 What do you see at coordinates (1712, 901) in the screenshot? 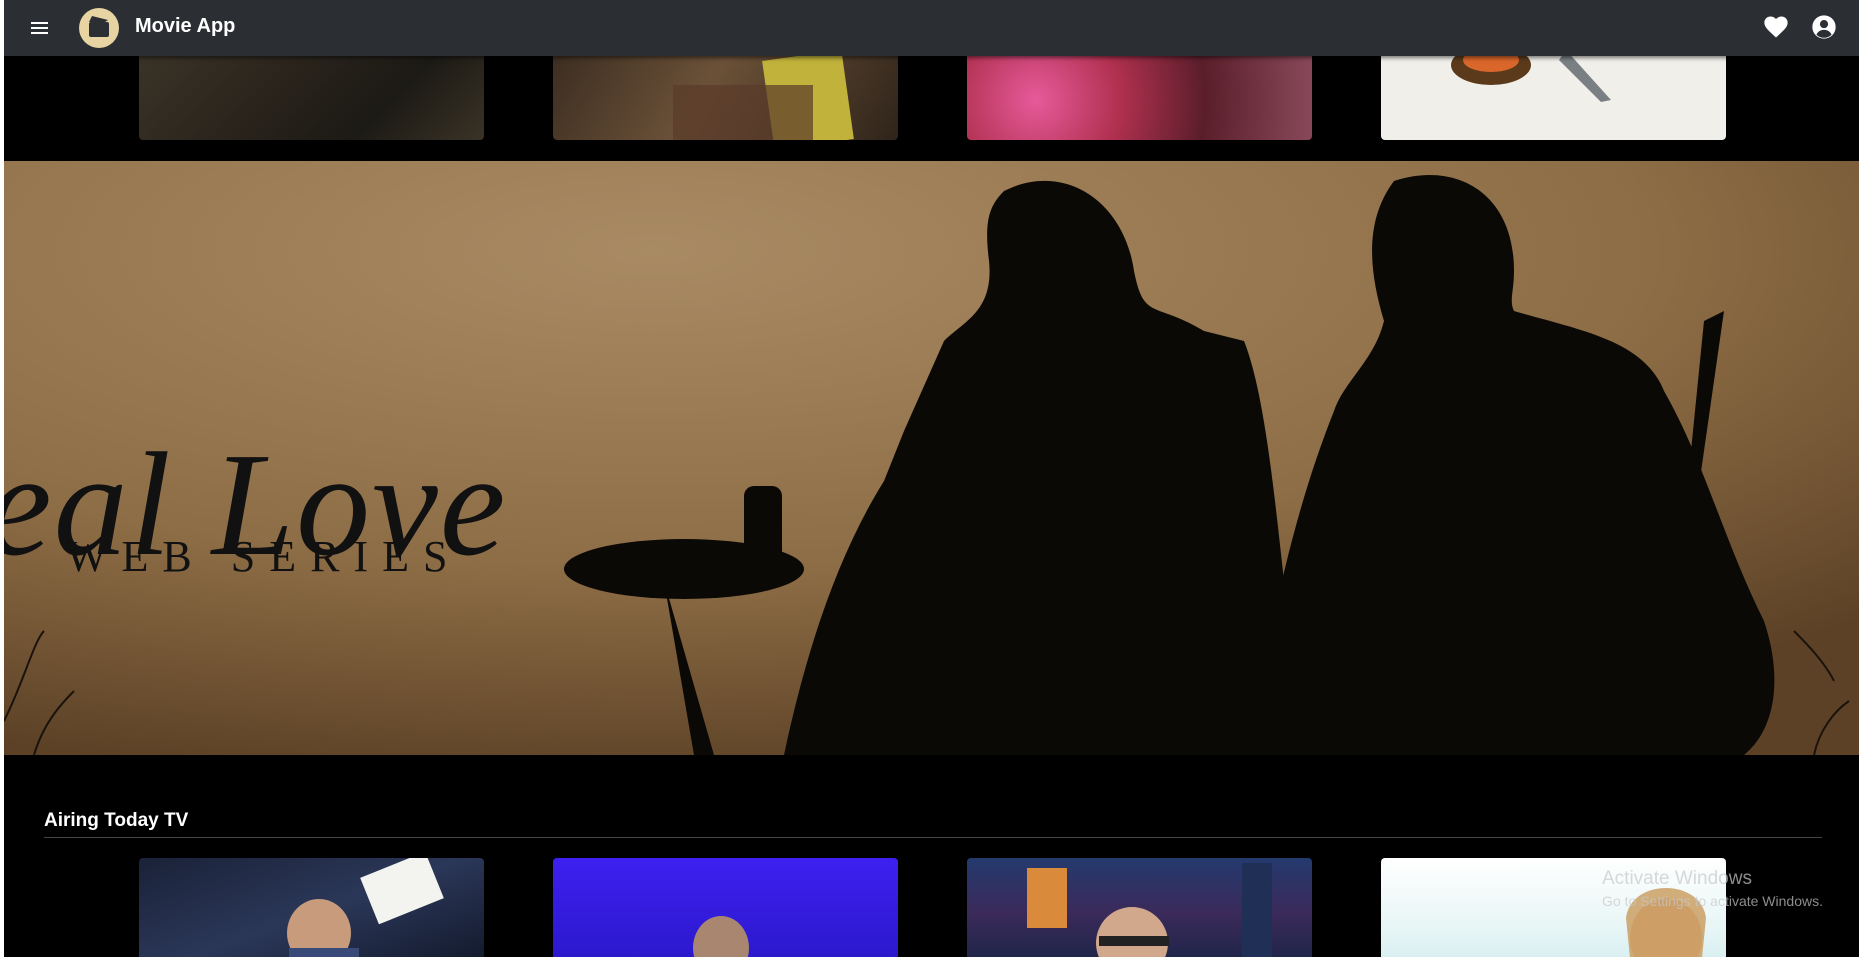
I see `watermark-subtitle: Go to Settings to activate Windows.` at bounding box center [1712, 901].